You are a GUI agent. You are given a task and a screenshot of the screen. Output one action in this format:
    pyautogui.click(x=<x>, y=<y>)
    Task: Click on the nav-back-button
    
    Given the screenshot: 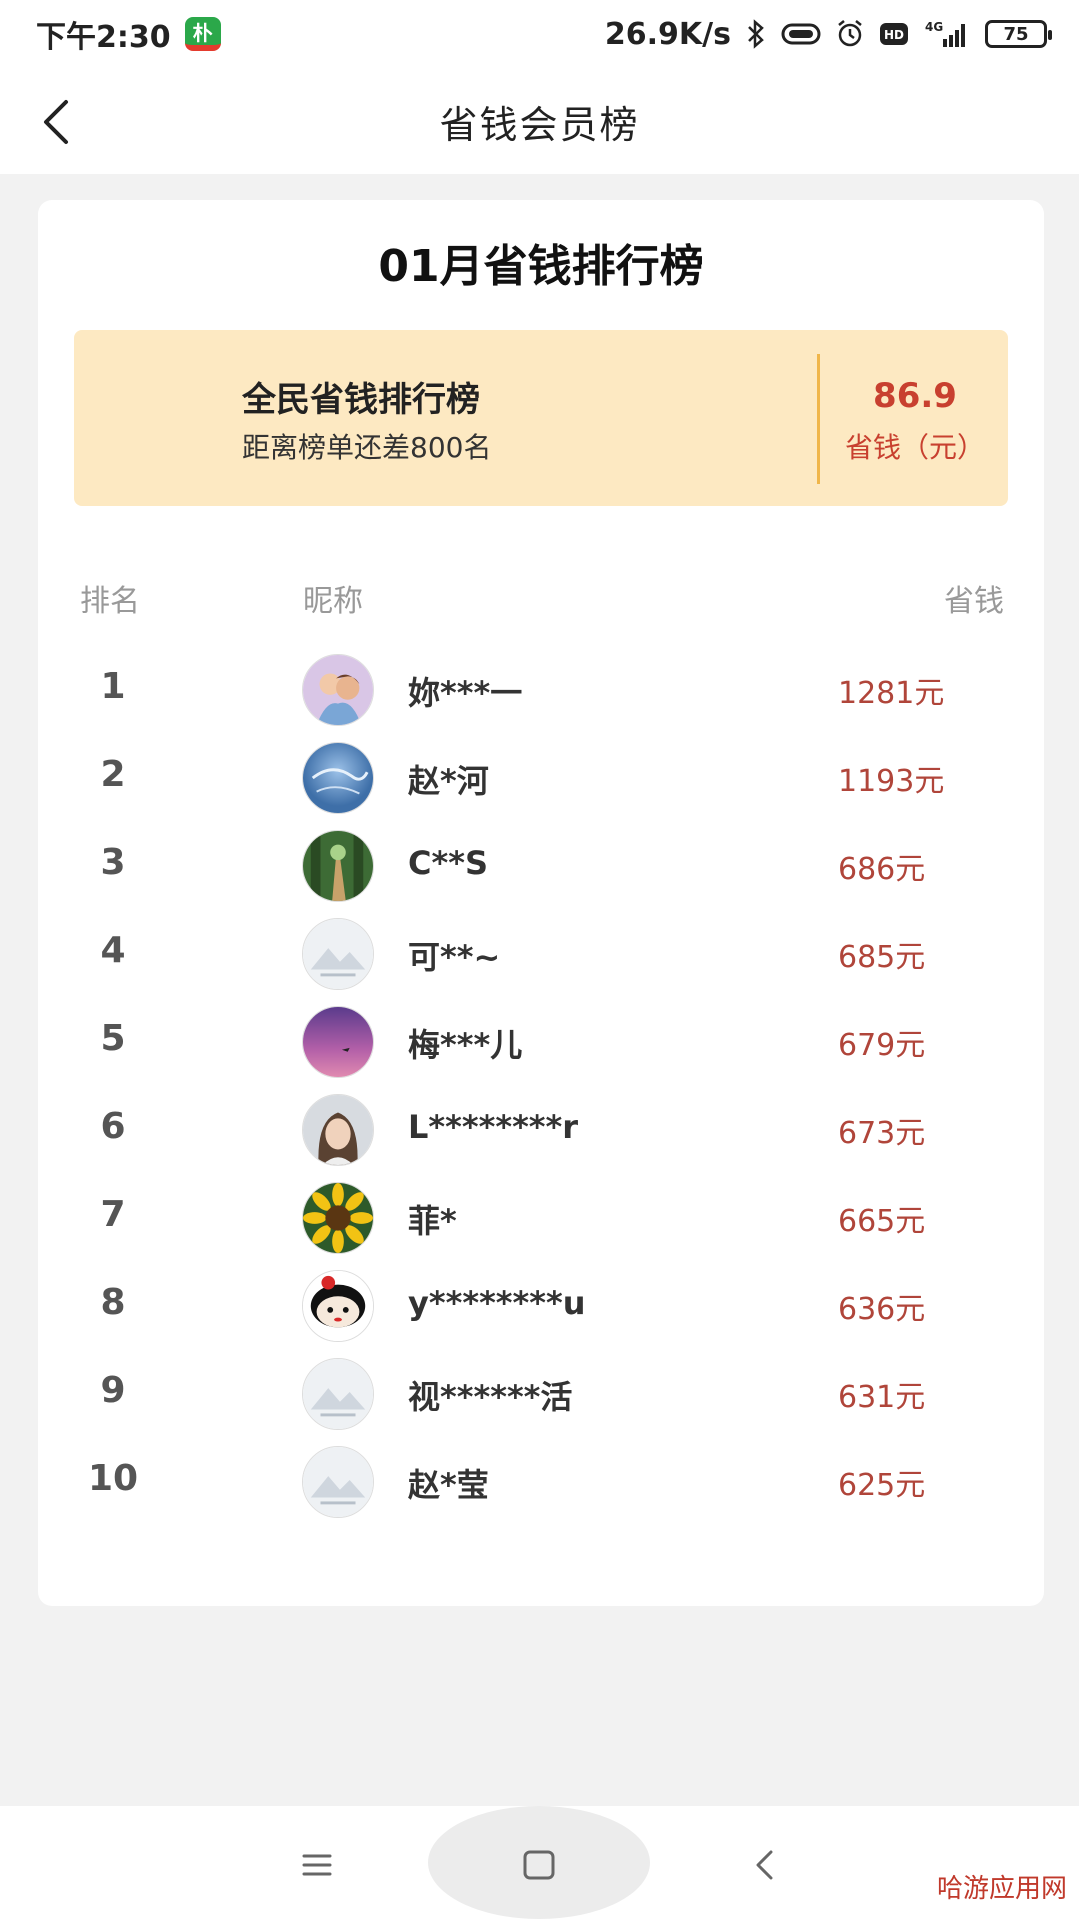 What is the action you would take?
    pyautogui.click(x=765, y=1865)
    